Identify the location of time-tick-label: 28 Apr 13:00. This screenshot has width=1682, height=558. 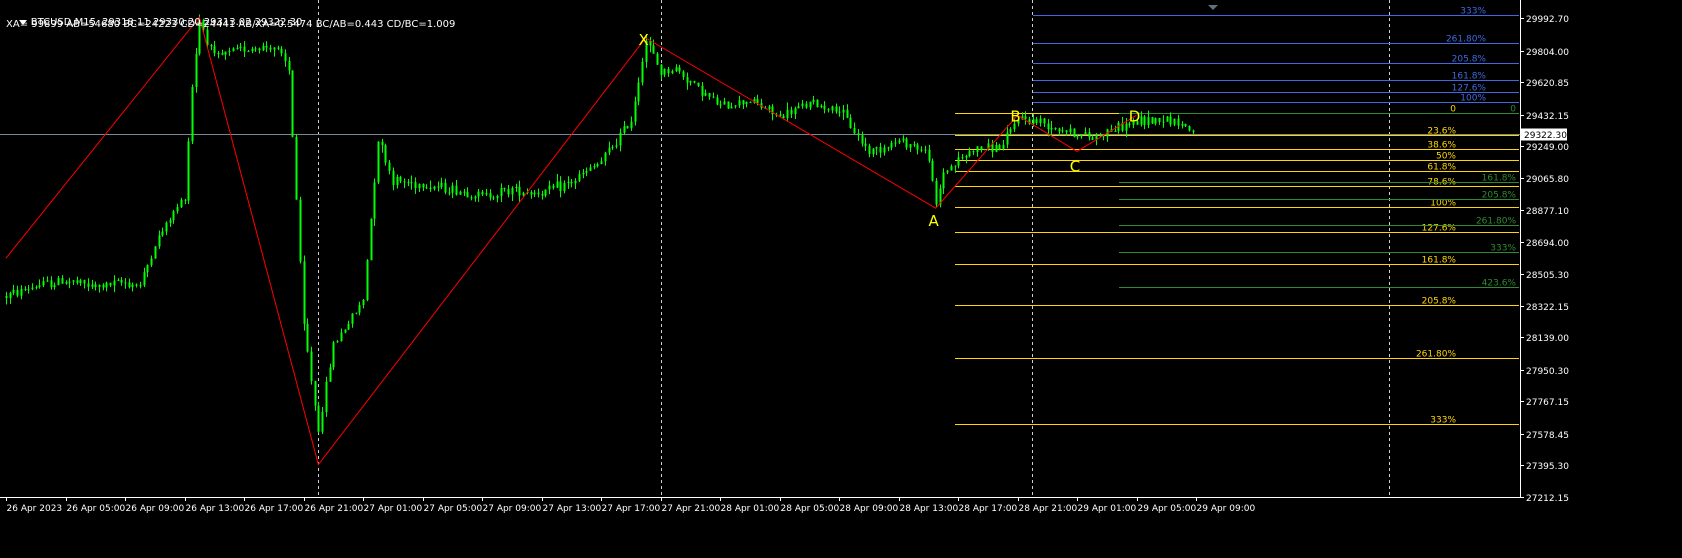
(929, 509).